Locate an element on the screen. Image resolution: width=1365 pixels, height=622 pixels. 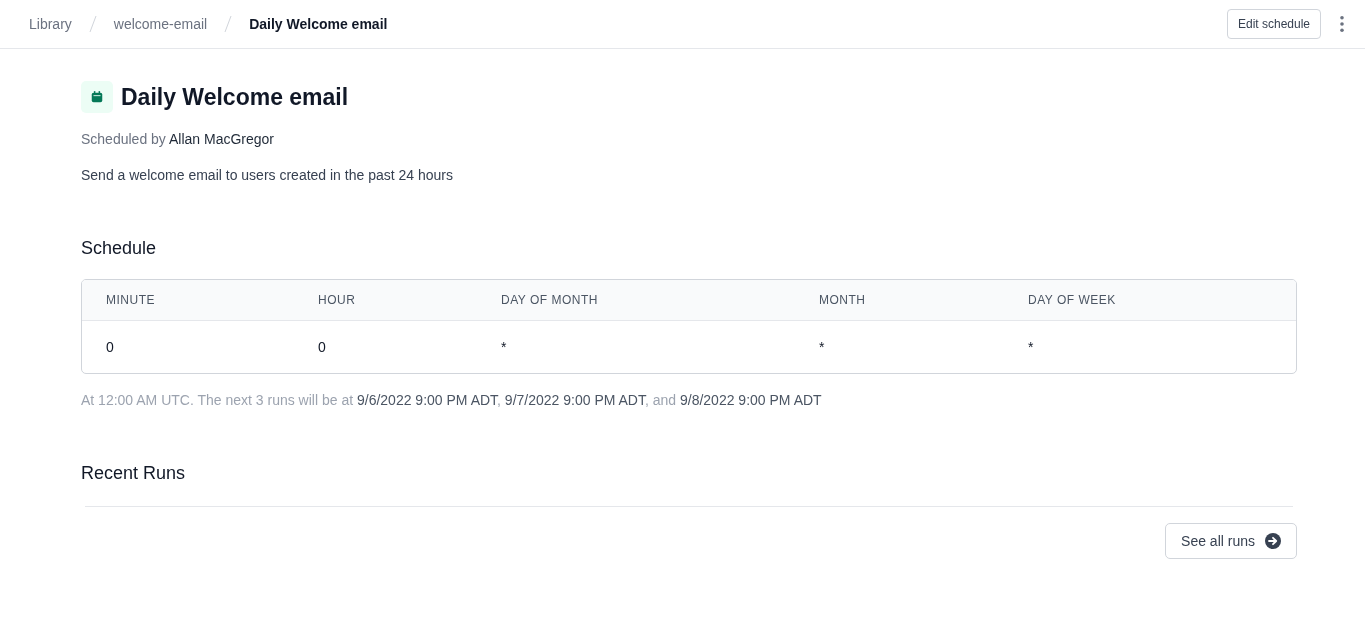
section-heading: Schedule is located at coordinates (119, 248).